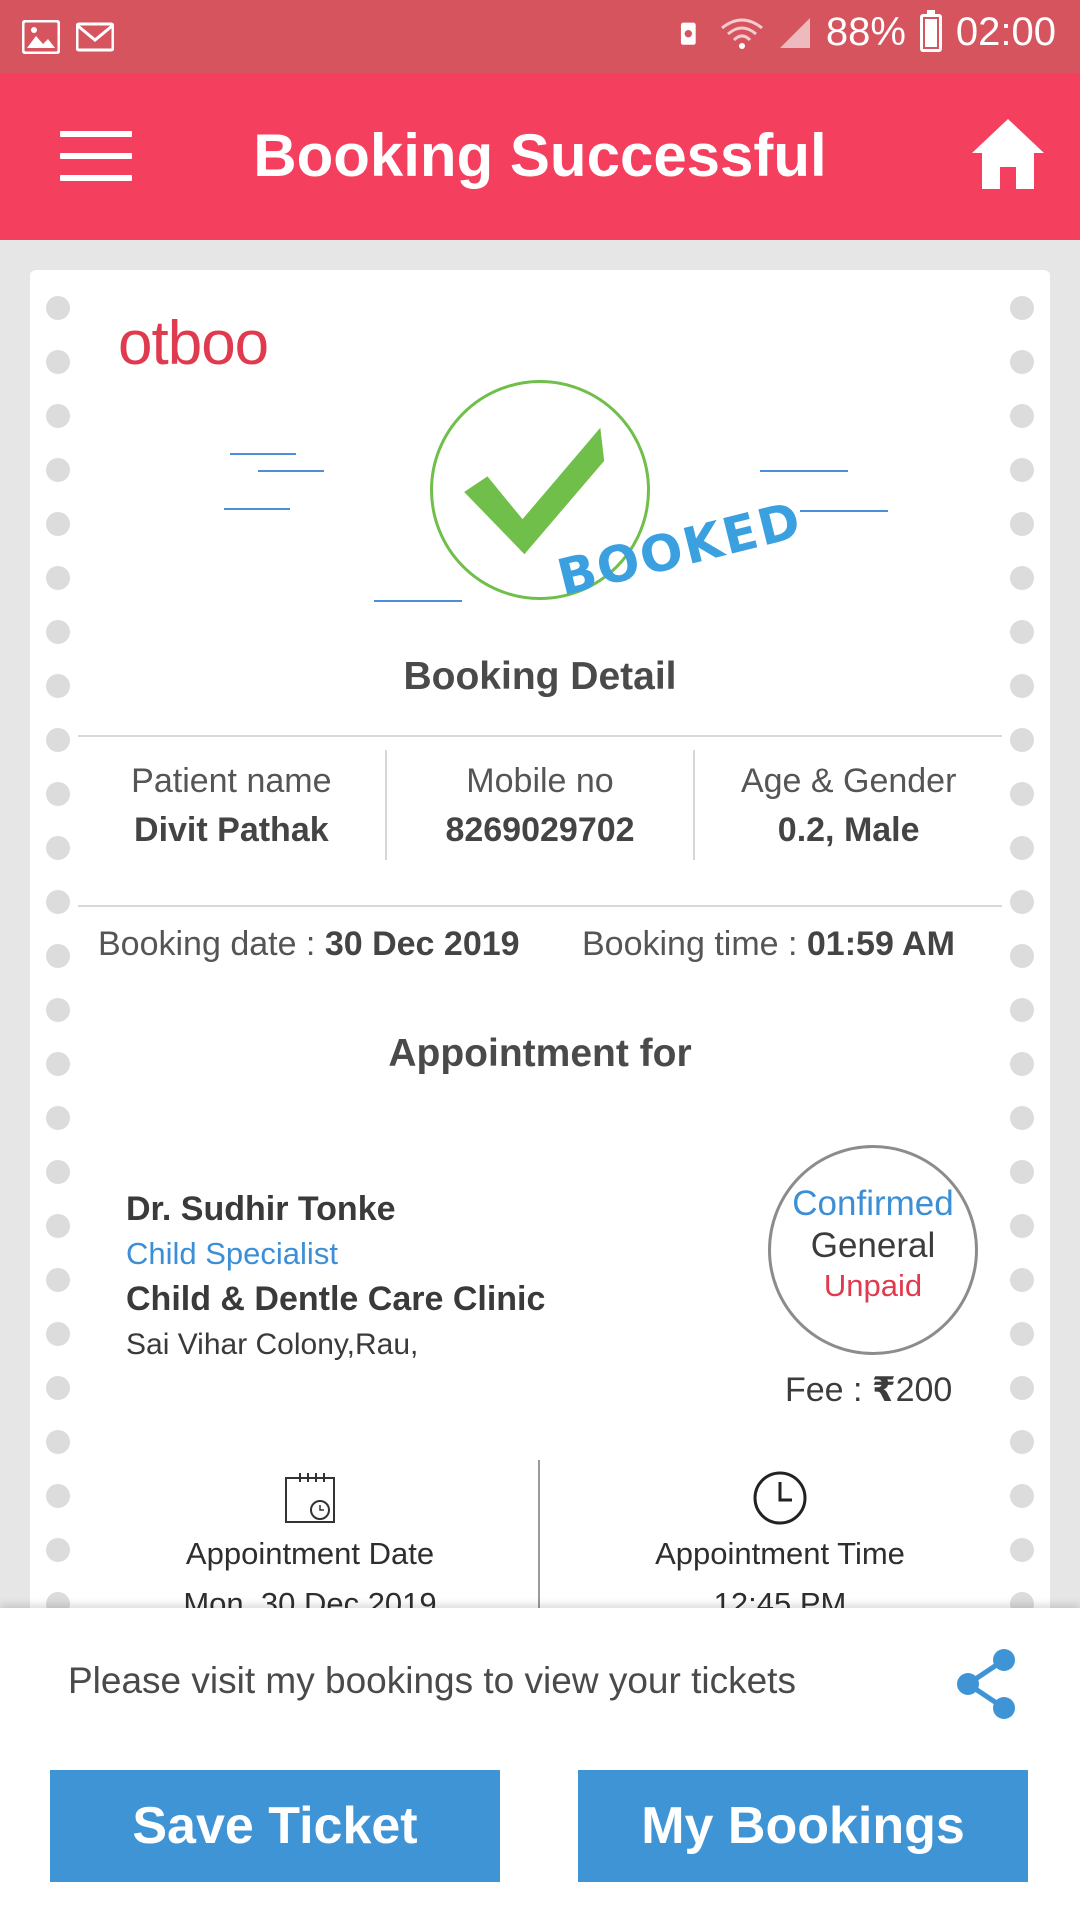 The image size is (1080, 1920). What do you see at coordinates (422, 944) in the screenshot?
I see `booking-date-value: 30 Dec 2019` at bounding box center [422, 944].